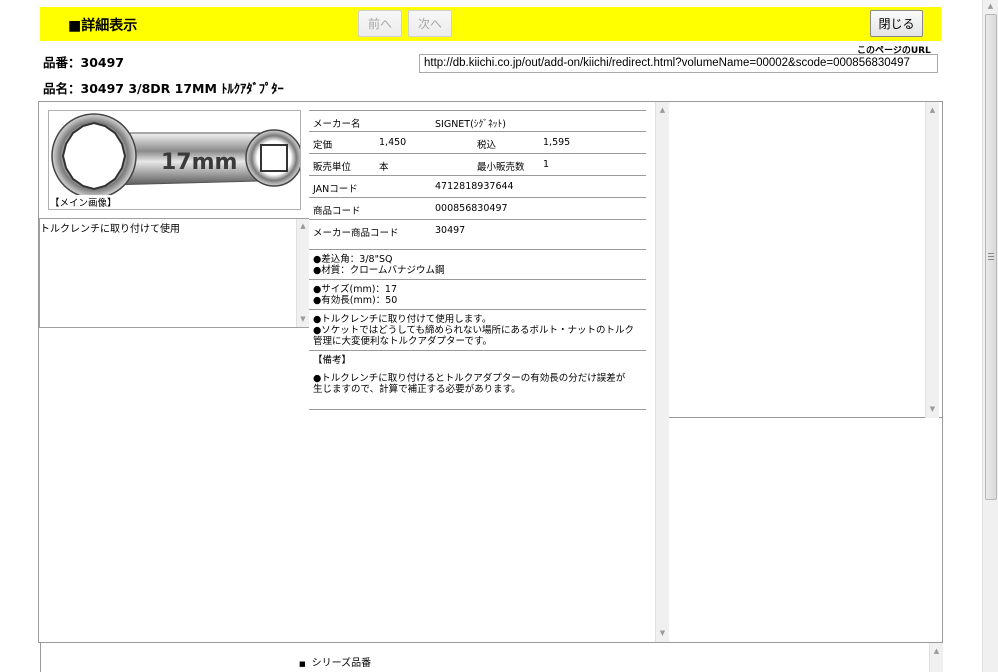 The image size is (998, 672). Describe the element at coordinates (471, 124) in the screenshot. I see `spec-value: SIGNET(ｼｸﾞﾈｯﾄ)` at that location.